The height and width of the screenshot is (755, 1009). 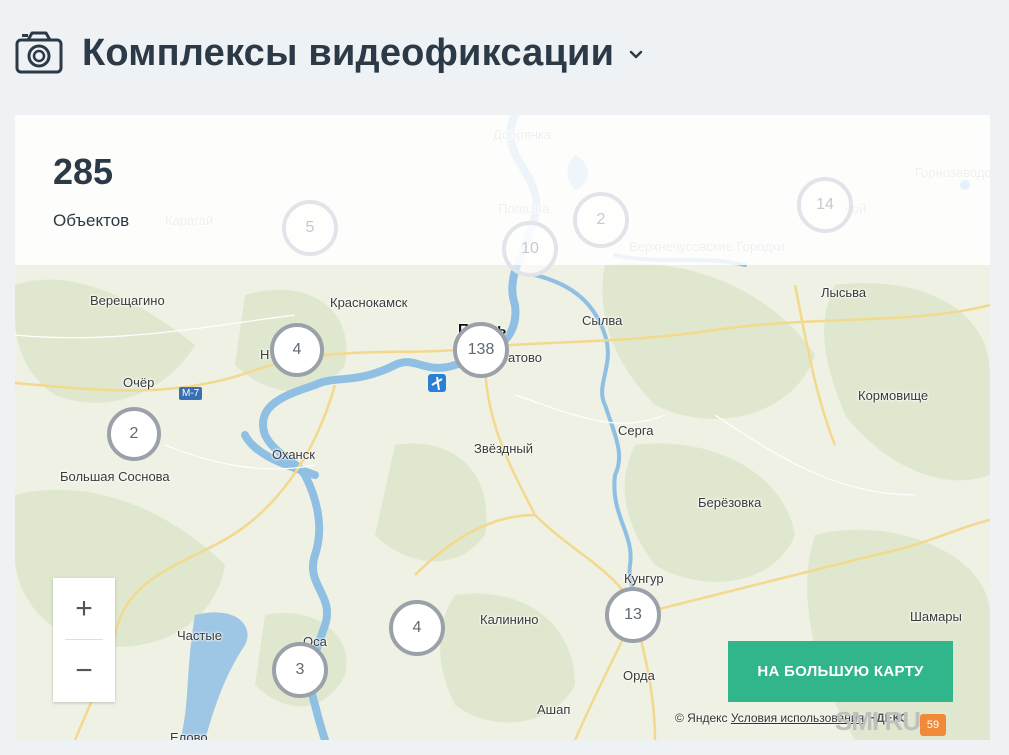 I want to click on map-cluster-marker: 5, so click(x=310, y=228).